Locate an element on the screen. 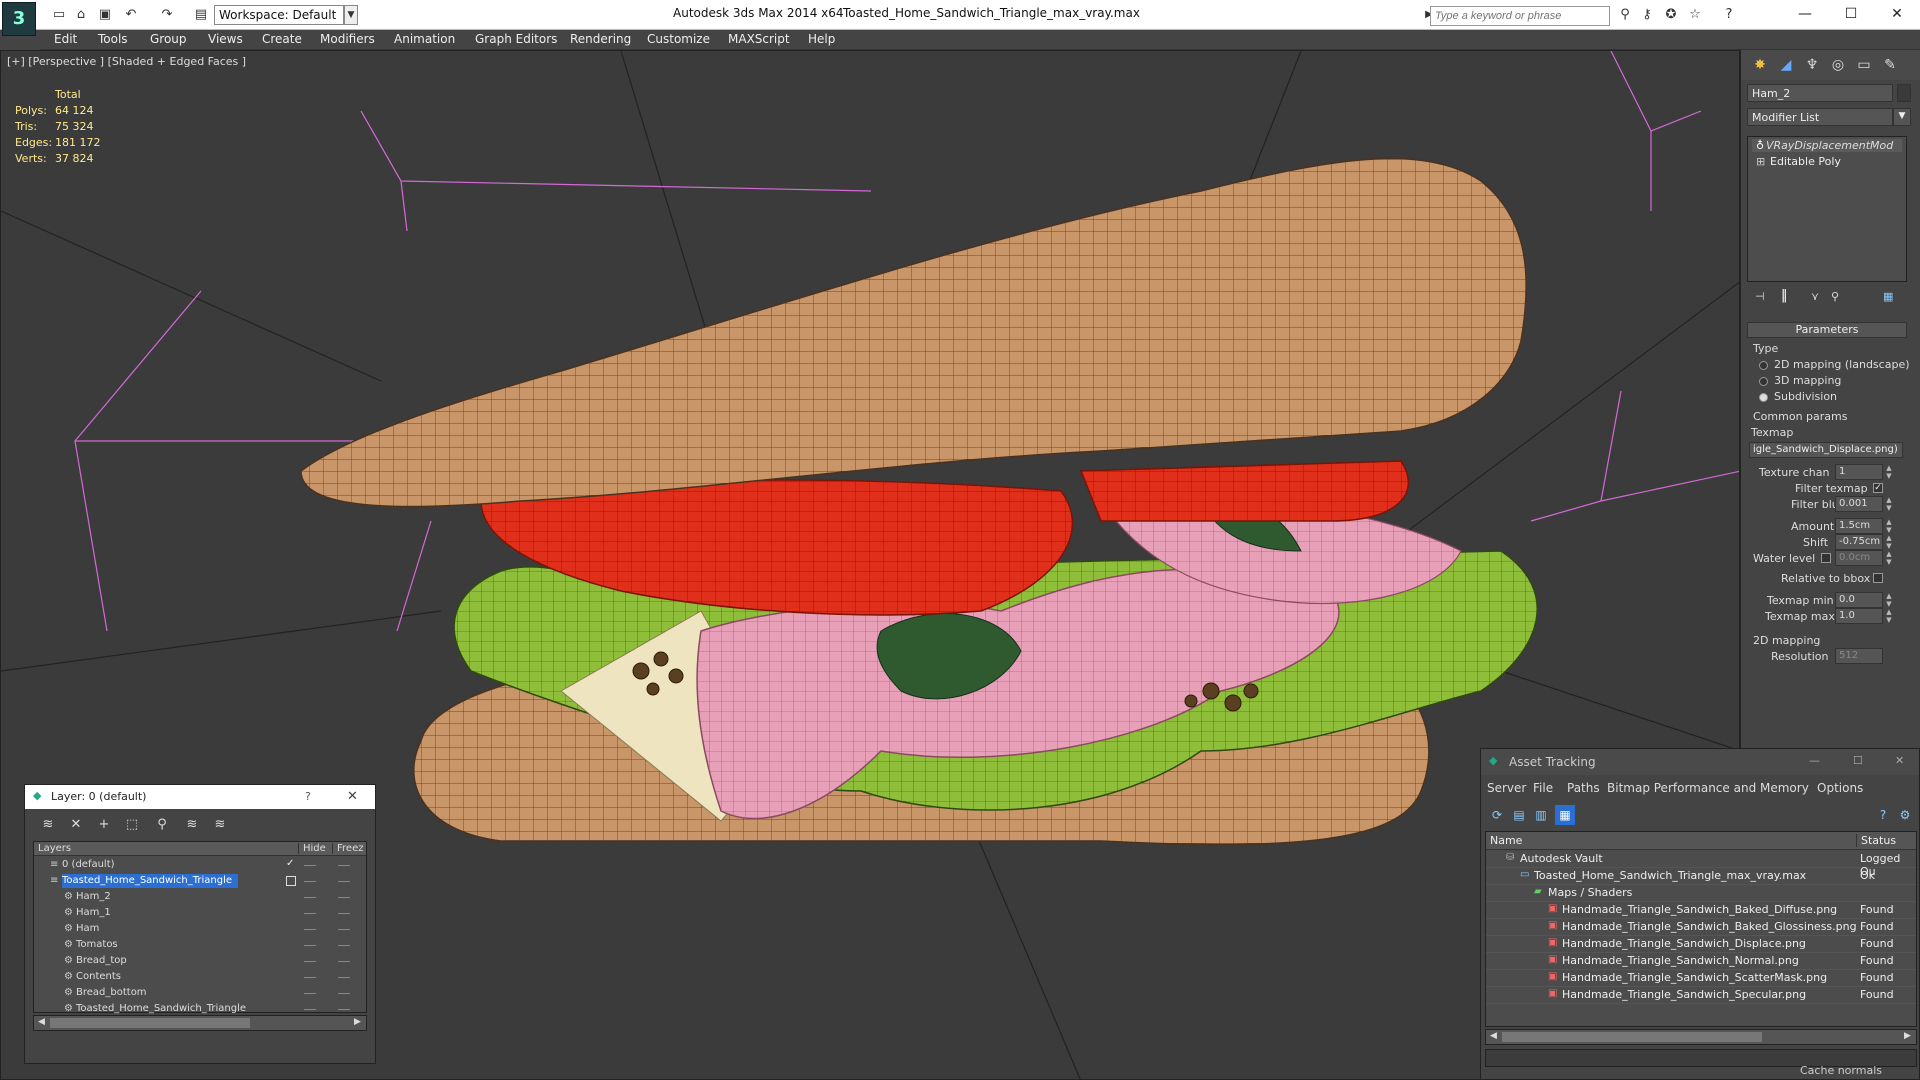  shift-spinner-icon: ▲ ▼ is located at coordinates (1889, 542).